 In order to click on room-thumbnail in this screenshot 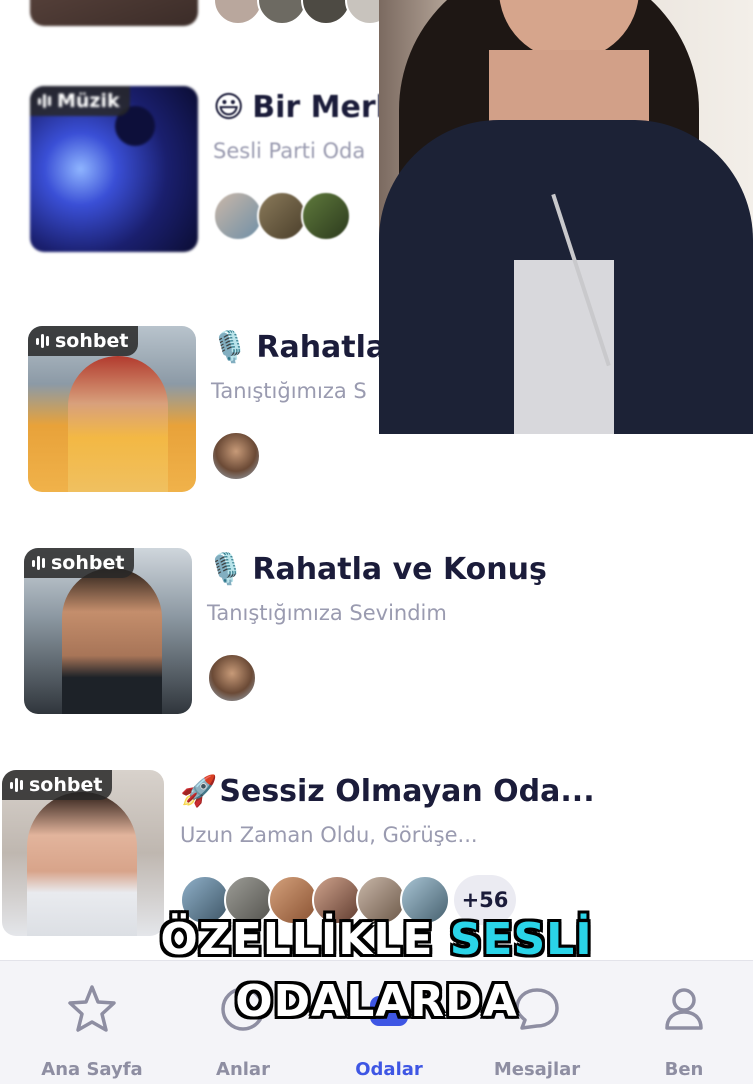, I will do `click(114, 13)`.